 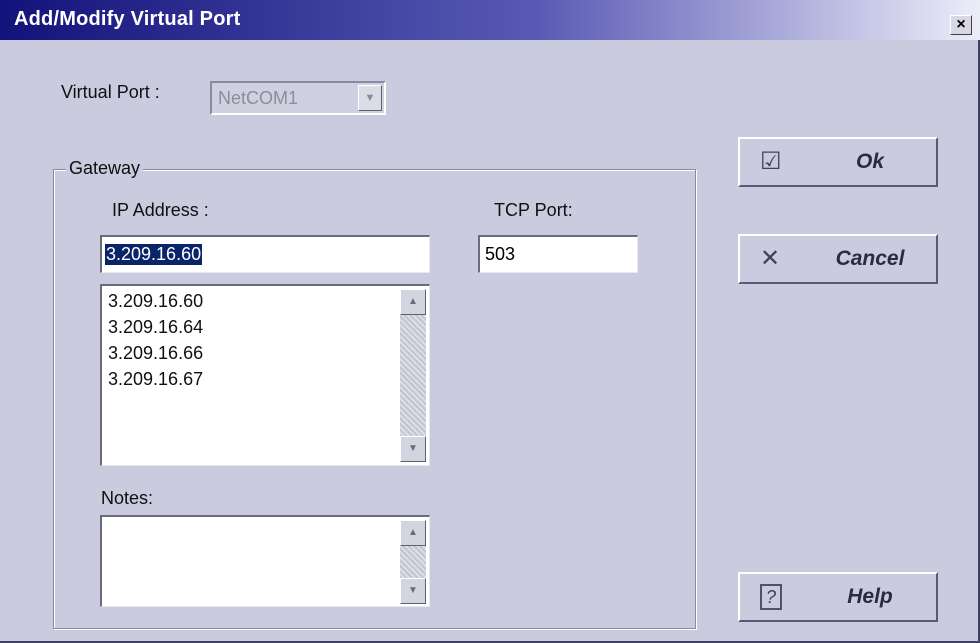 What do you see at coordinates (155, 301) in the screenshot?
I see `ip-list-item: 3.209.16.60` at bounding box center [155, 301].